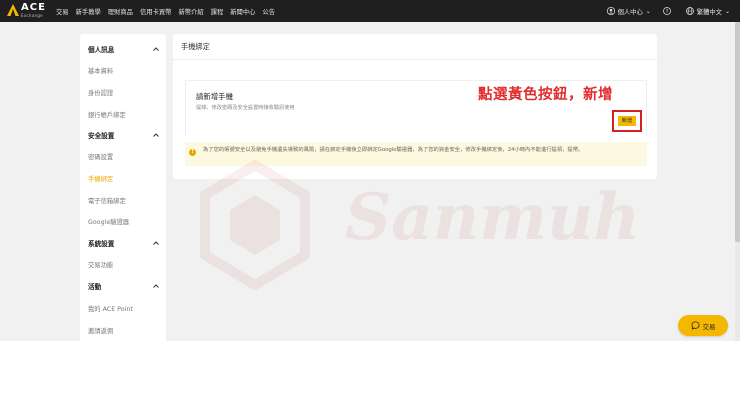  What do you see at coordinates (124, 135) in the screenshot?
I see `sidebar-section-security: 安全設置` at bounding box center [124, 135].